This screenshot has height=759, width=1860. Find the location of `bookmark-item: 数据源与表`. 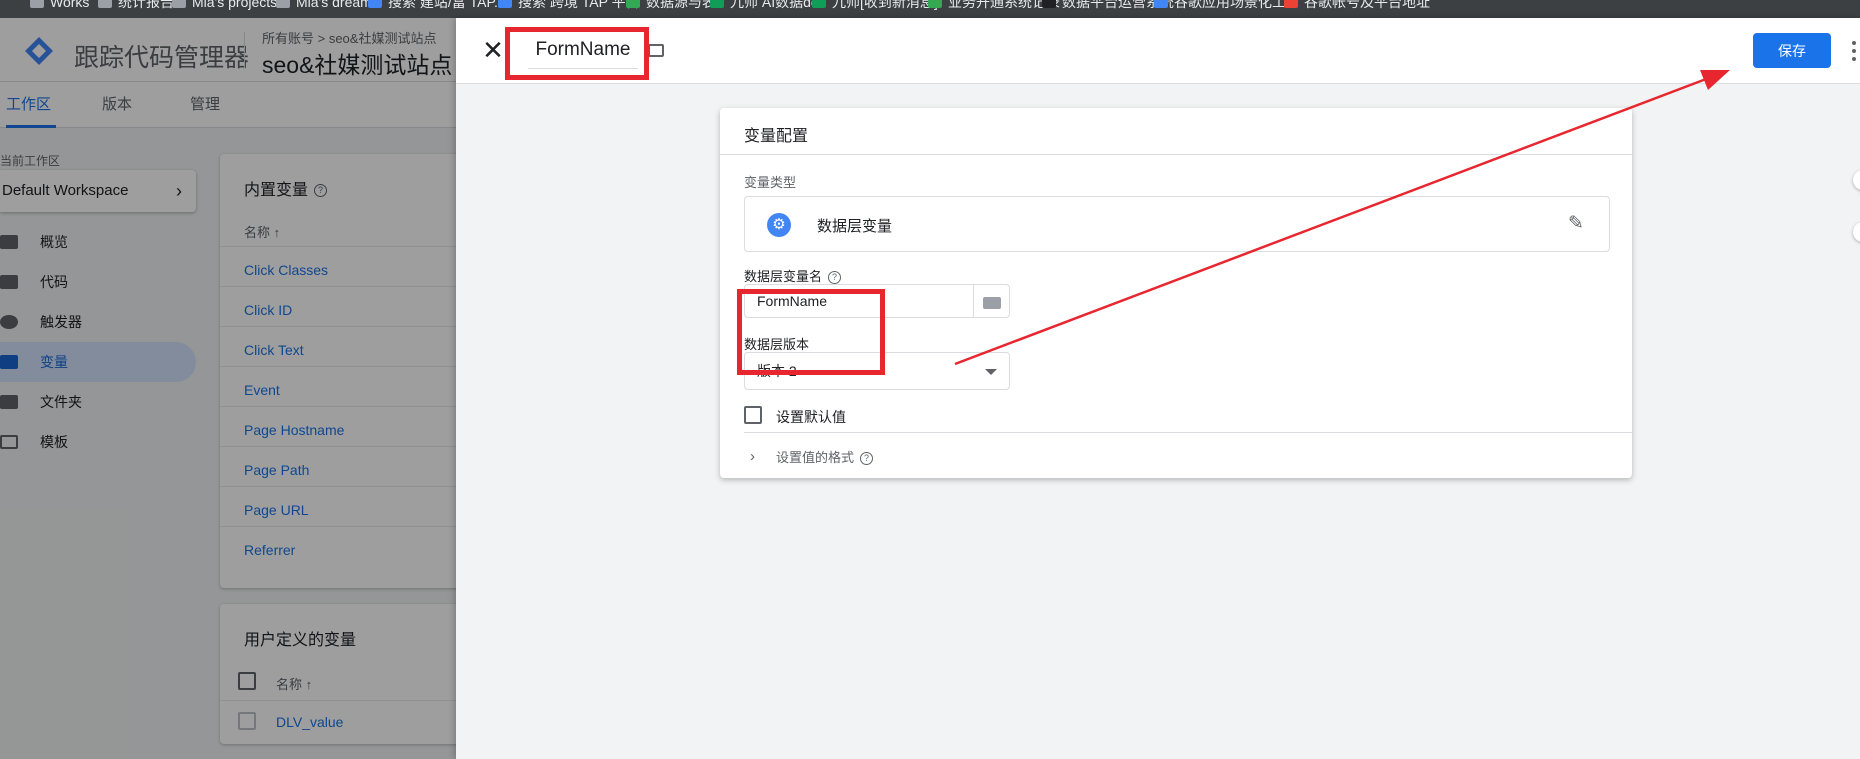

bookmark-item: 数据源与表 is located at coordinates (671, 5).